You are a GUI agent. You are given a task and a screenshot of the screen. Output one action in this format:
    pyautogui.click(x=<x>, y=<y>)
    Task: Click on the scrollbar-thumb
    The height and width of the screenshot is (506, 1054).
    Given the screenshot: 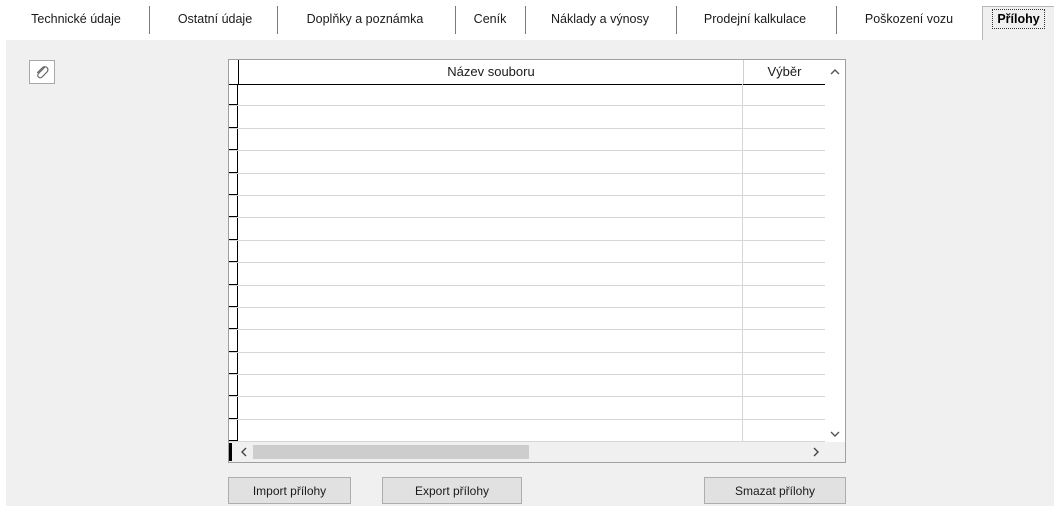 What is the action you would take?
    pyautogui.click(x=391, y=452)
    